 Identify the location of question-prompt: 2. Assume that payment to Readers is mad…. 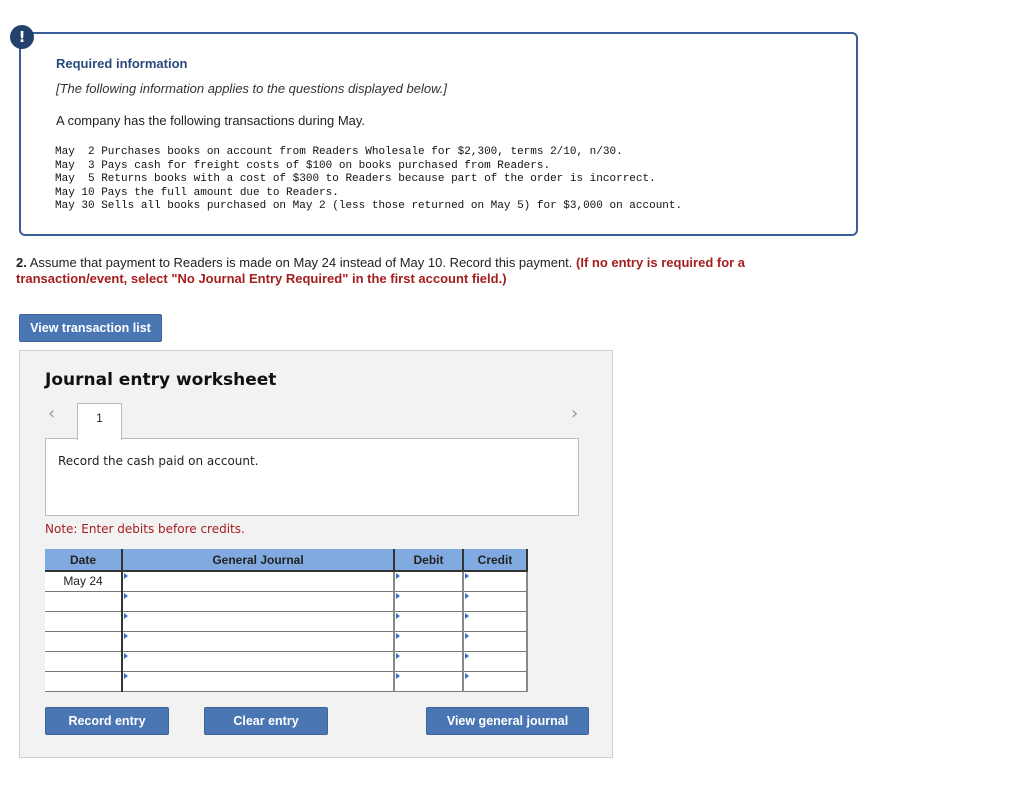
(416, 271).